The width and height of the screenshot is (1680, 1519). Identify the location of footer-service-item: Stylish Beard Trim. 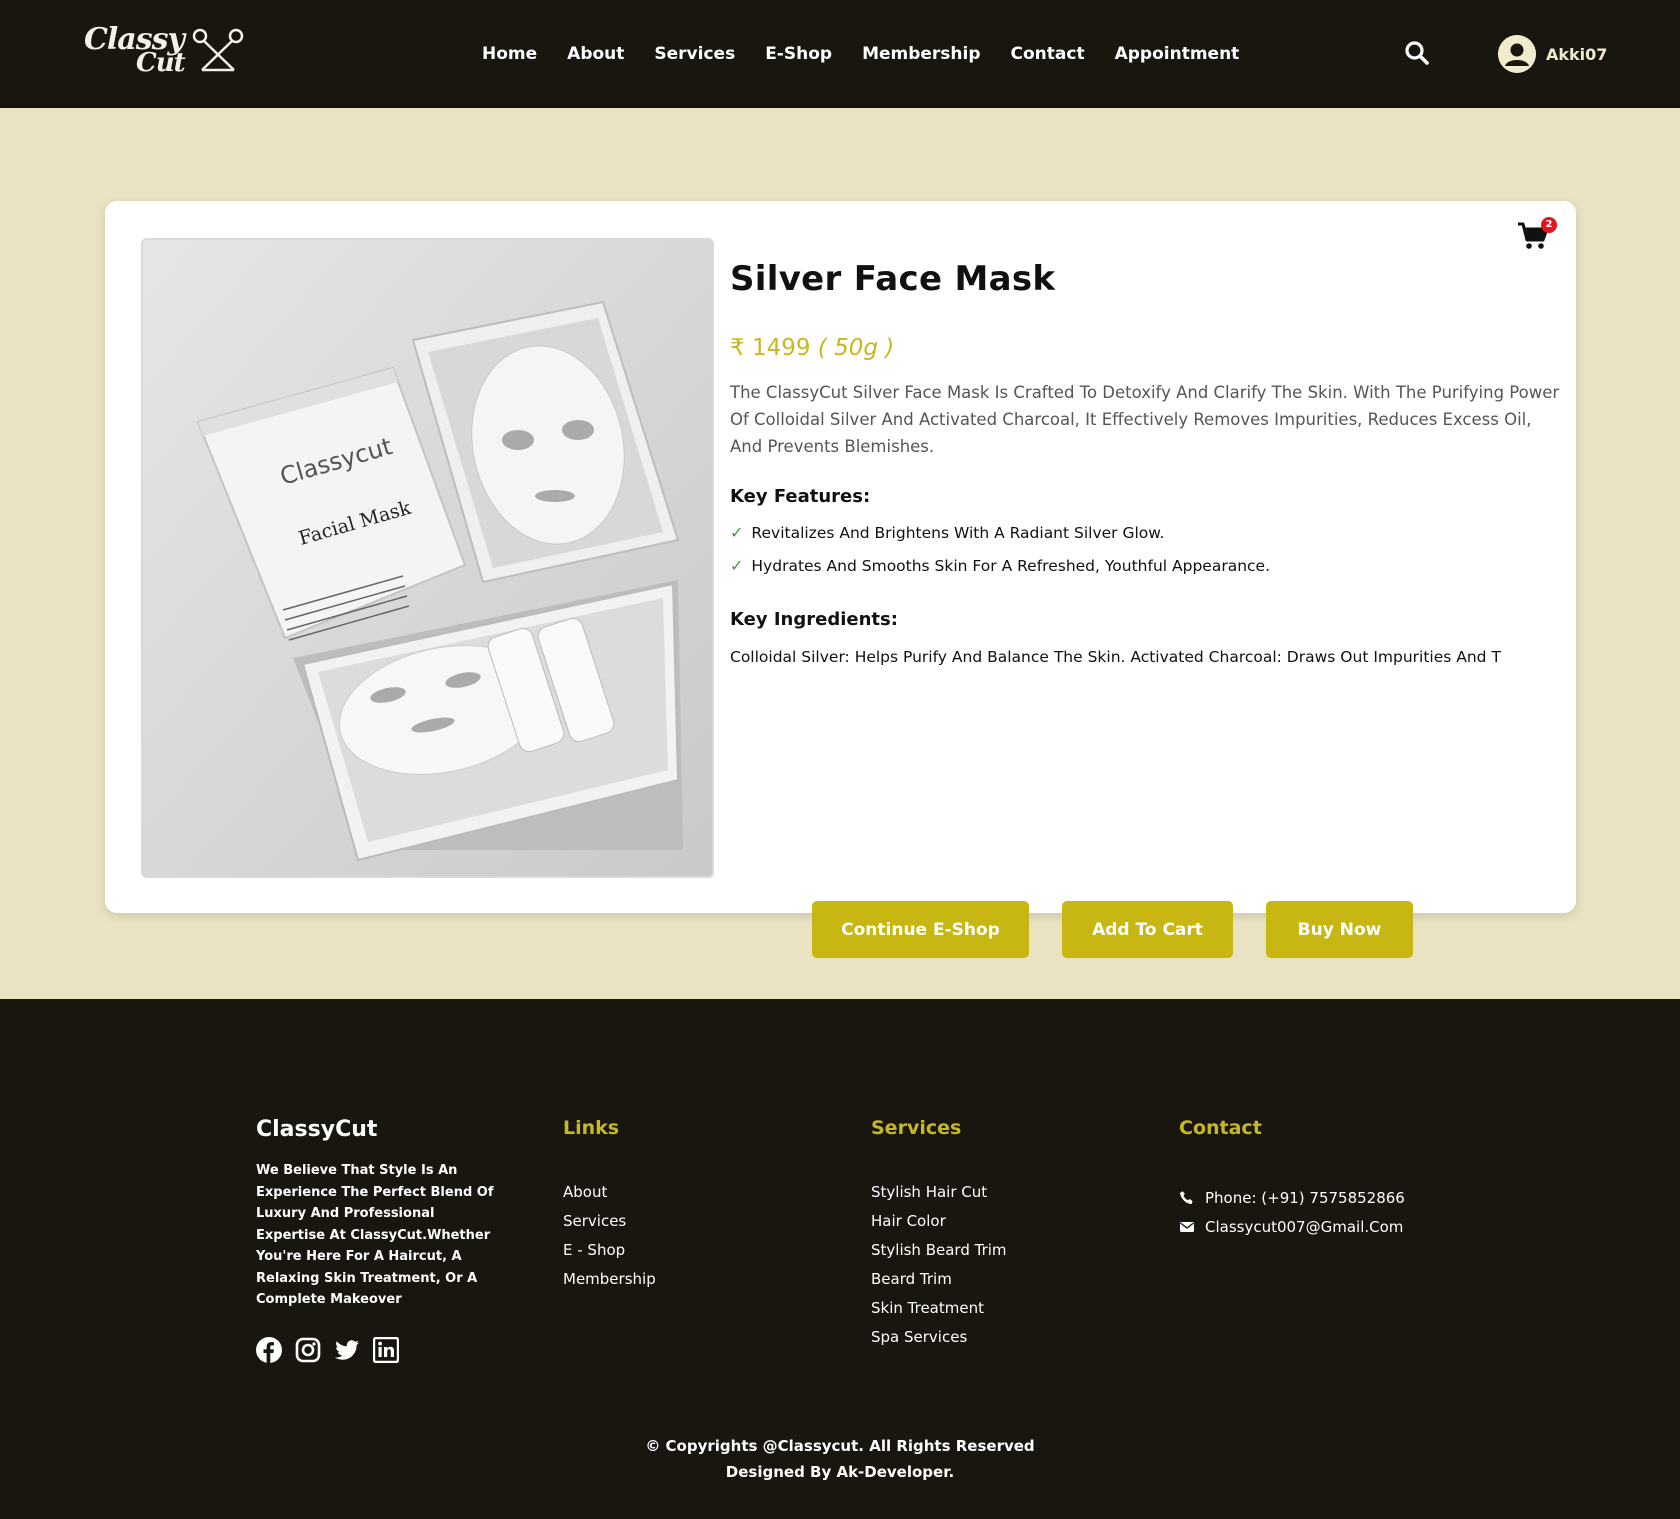
(939, 1255).